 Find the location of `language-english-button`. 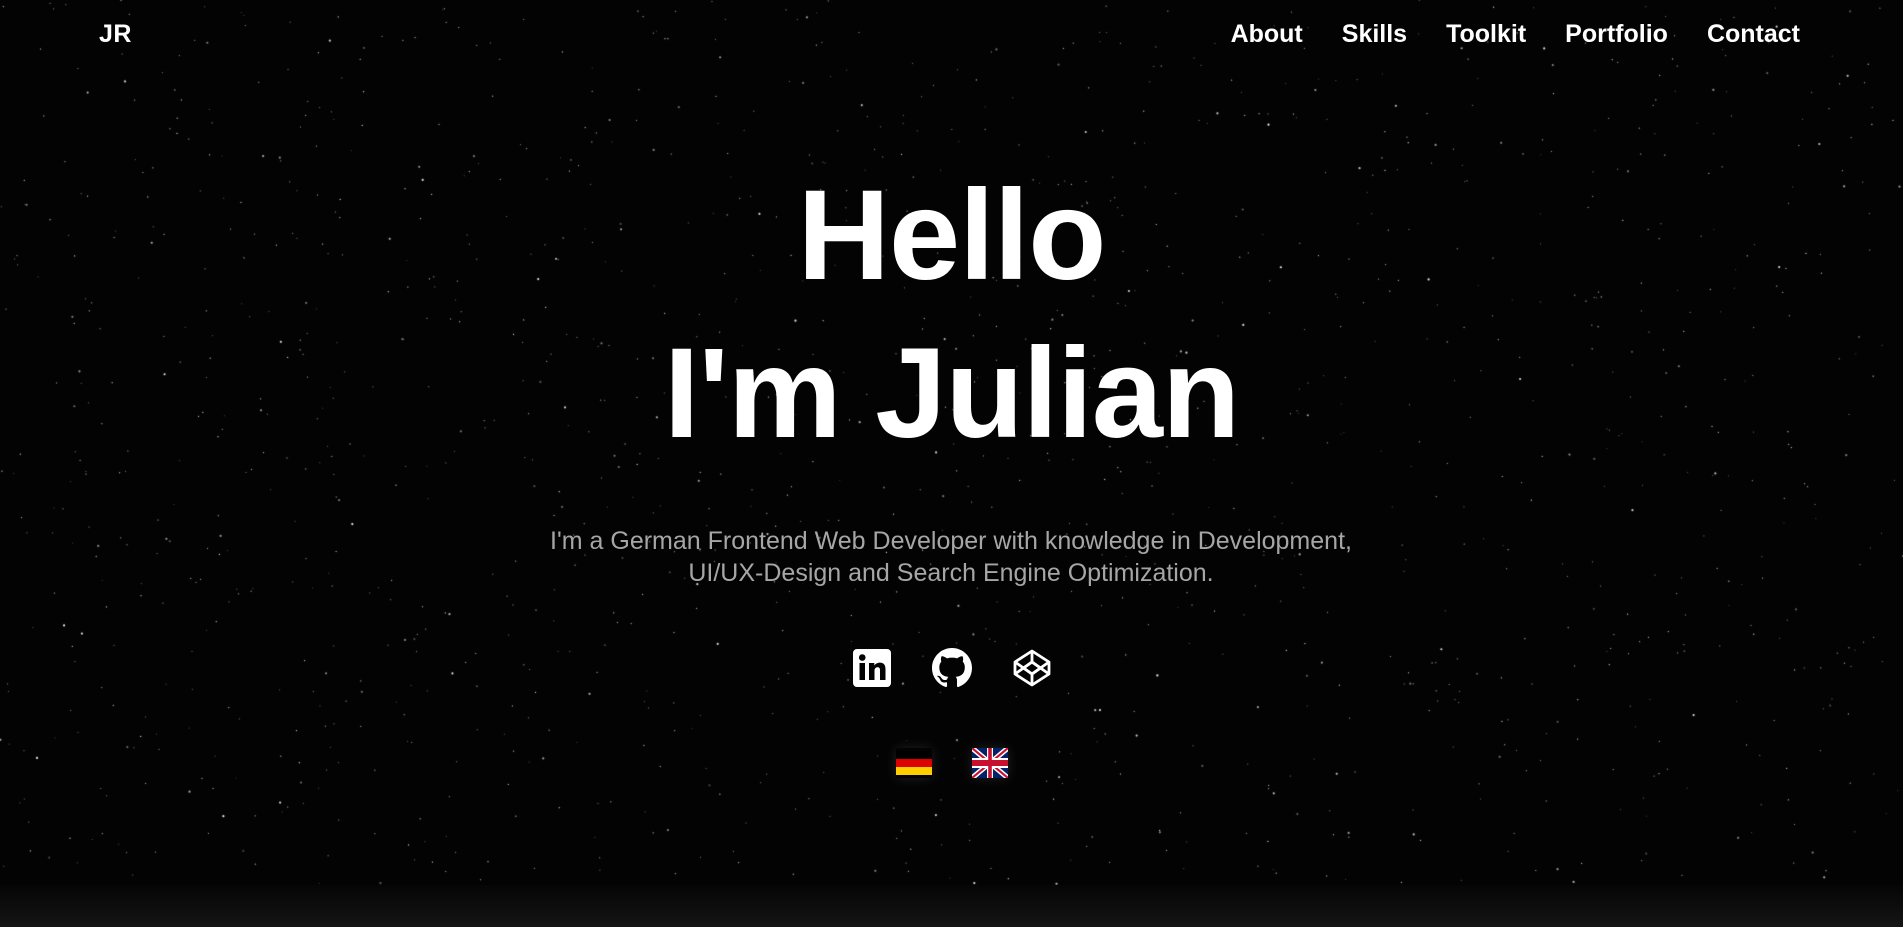

language-english-button is located at coordinates (989, 763).